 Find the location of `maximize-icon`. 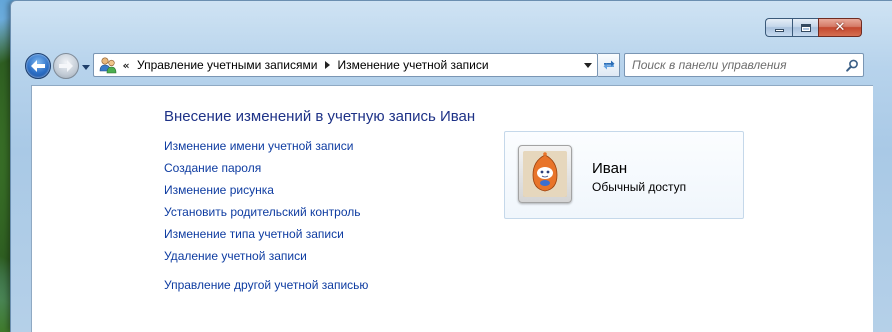

maximize-icon is located at coordinates (805, 27).